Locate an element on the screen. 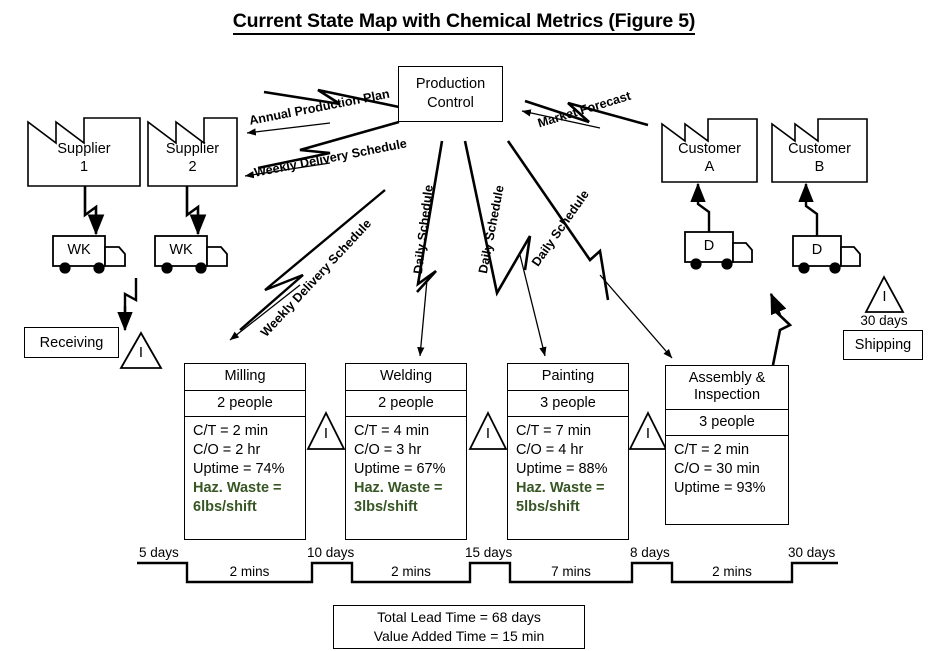 This screenshot has width=928, height=651. inventory-symbol-2: I is located at coordinates (488, 433).